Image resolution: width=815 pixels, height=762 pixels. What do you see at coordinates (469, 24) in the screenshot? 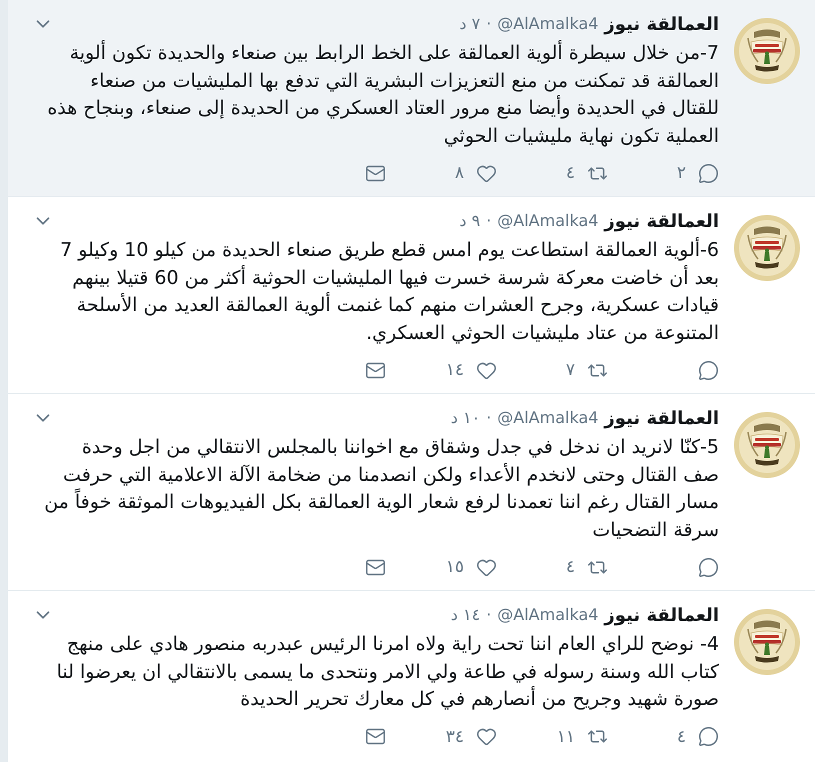
I see `tweet-time: ٧ د` at bounding box center [469, 24].